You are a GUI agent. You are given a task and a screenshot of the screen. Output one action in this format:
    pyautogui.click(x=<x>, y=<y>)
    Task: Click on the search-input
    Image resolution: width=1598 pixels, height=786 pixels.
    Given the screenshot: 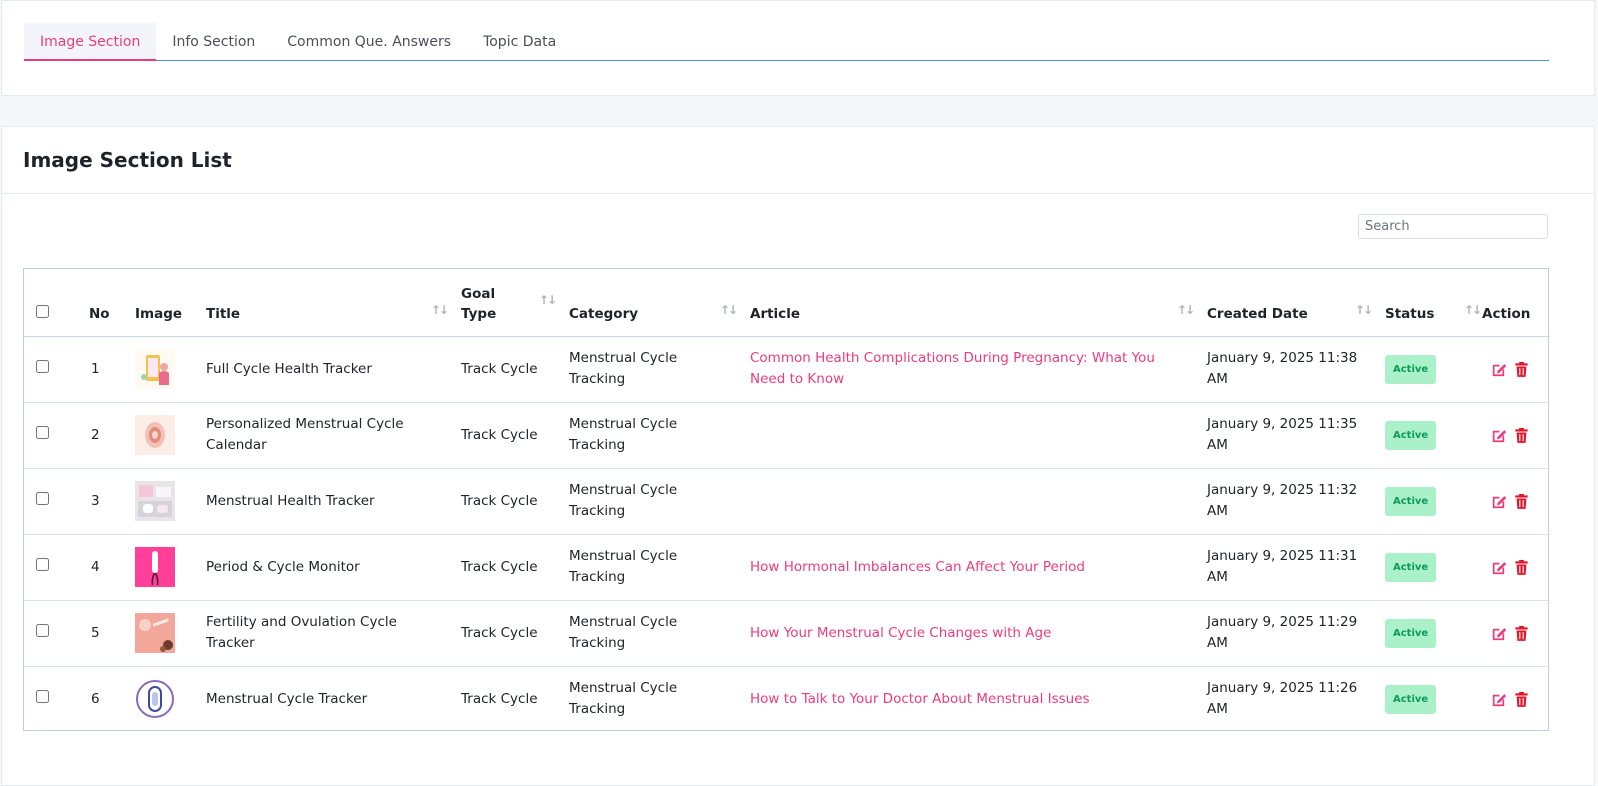 What is the action you would take?
    pyautogui.click(x=1453, y=226)
    